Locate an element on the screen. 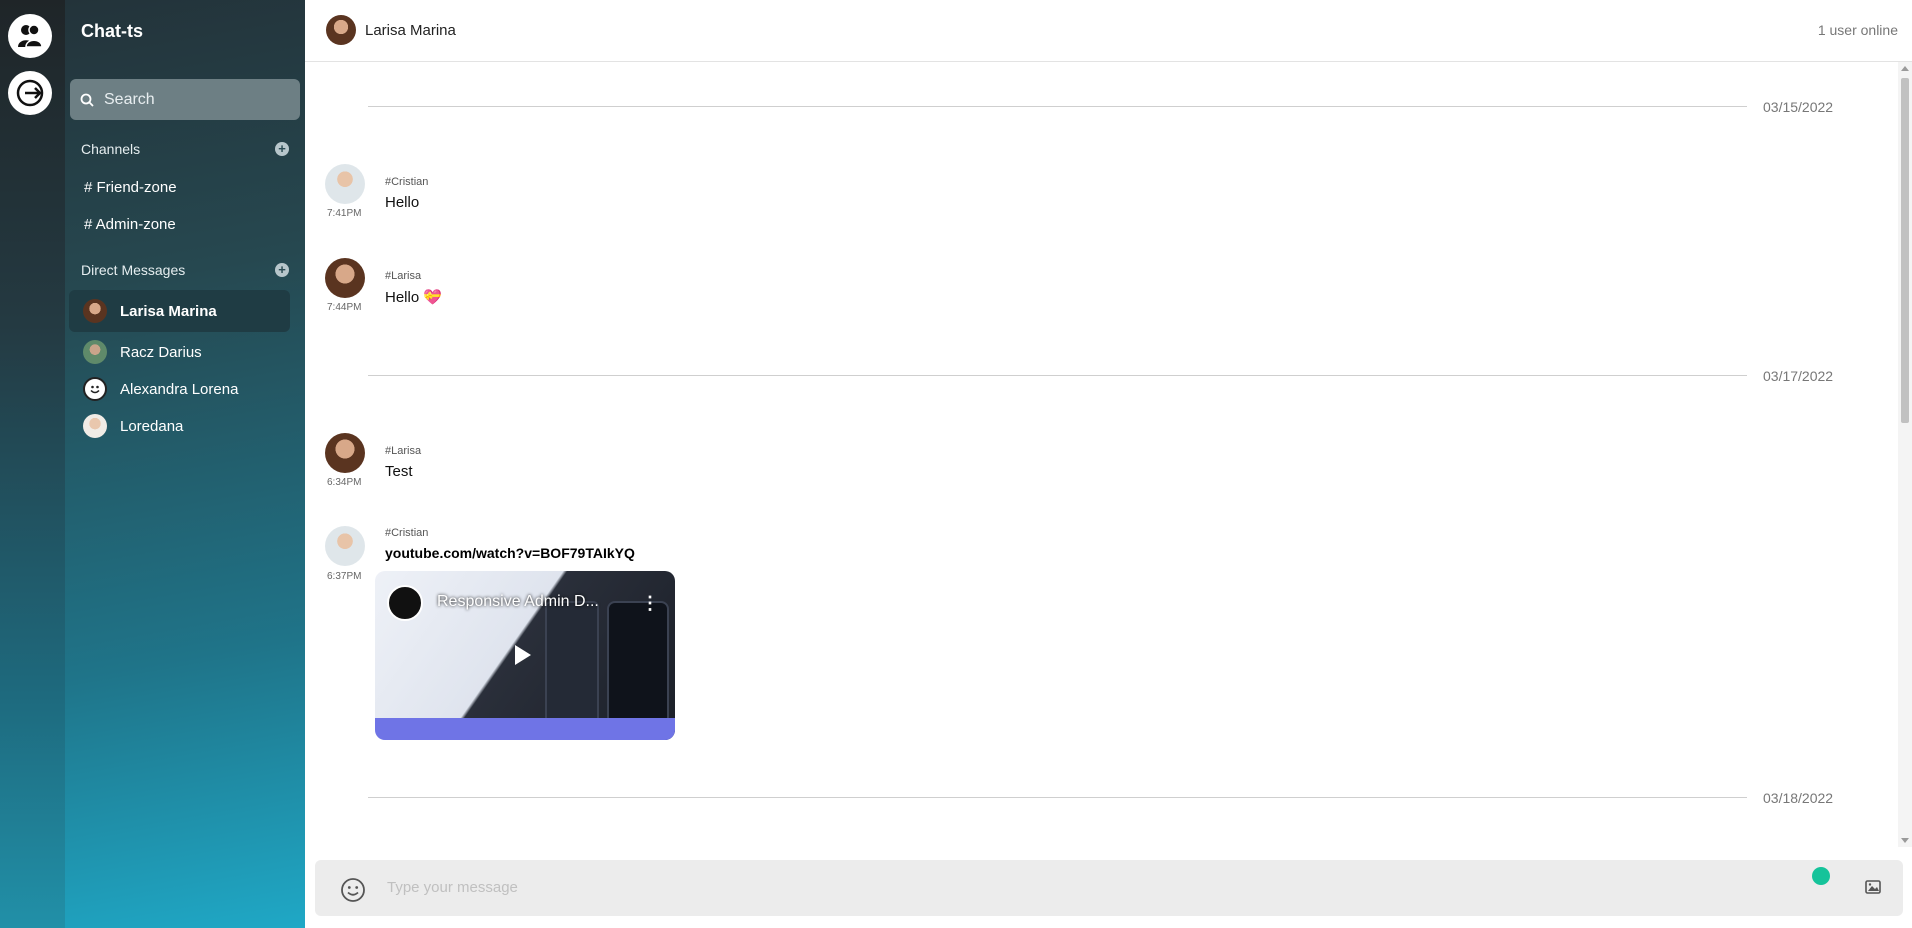 The image size is (1912, 928). dm-item-alexandra-lorena: Alexandra Lorena is located at coordinates (179, 389).